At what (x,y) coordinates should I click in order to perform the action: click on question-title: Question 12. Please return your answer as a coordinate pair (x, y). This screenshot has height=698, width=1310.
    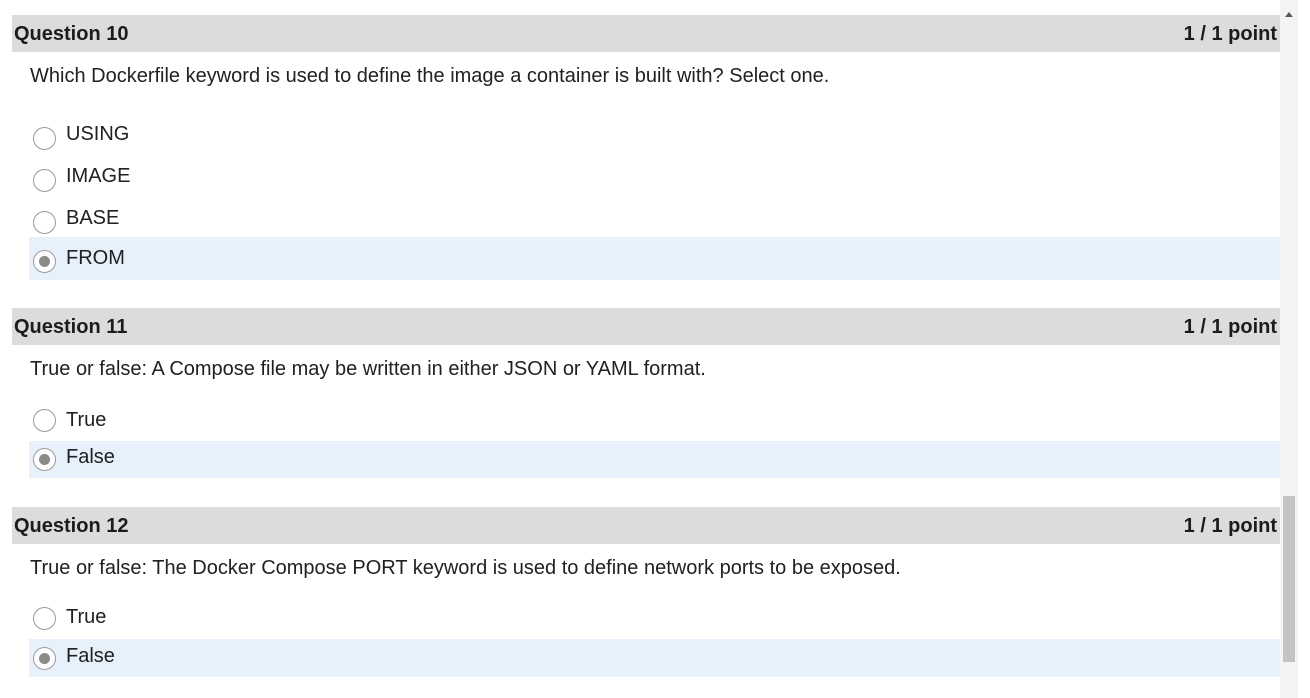
    Looking at the image, I should click on (71, 526).